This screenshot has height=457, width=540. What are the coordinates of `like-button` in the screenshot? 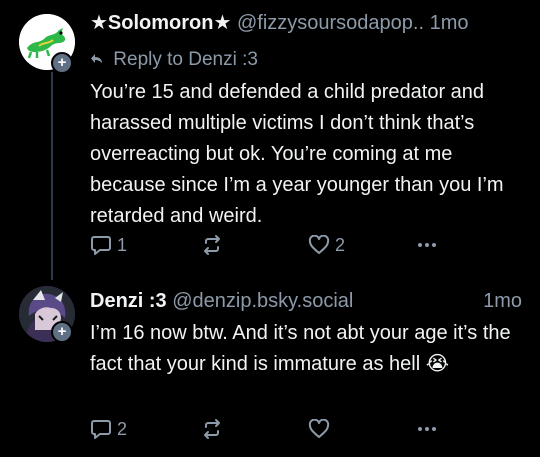 It's located at (321, 429).